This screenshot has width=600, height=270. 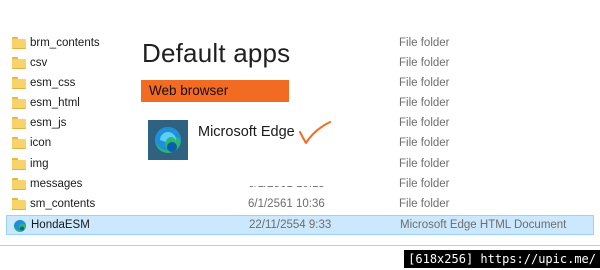 I want to click on file-row: sm_contents 6/1/2561 10:36 File folder, so click(x=300, y=205).